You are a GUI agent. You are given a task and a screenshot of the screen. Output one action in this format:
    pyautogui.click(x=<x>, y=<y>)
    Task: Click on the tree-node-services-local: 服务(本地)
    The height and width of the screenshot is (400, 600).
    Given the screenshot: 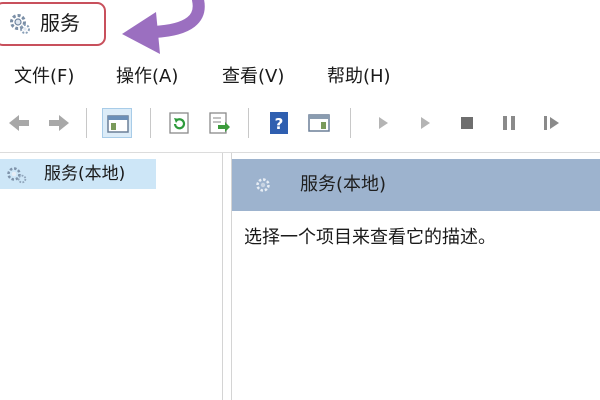 What is the action you would take?
    pyautogui.click(x=78, y=174)
    